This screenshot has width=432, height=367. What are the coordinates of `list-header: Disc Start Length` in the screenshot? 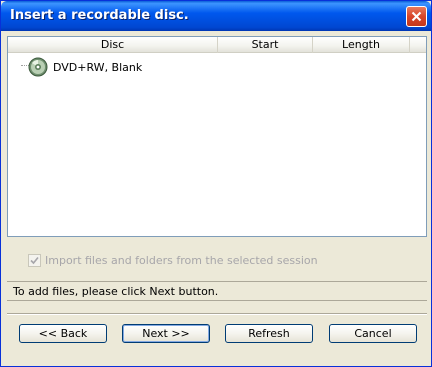 It's located at (217, 45).